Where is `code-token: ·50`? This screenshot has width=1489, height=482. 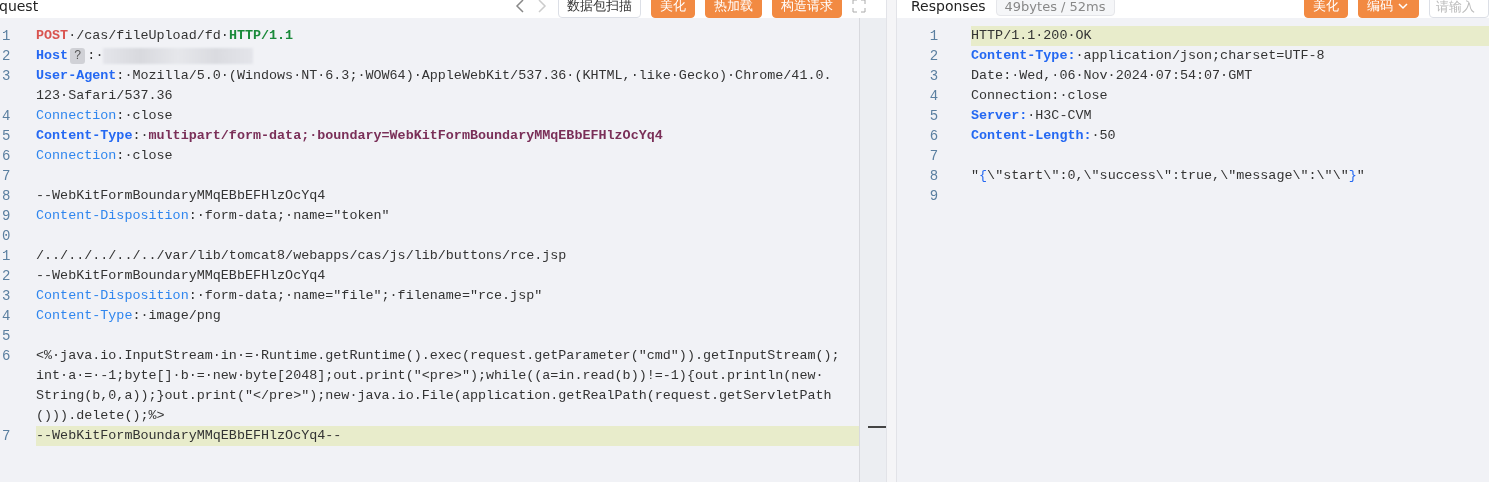 code-token: ·50 is located at coordinates (1103, 136).